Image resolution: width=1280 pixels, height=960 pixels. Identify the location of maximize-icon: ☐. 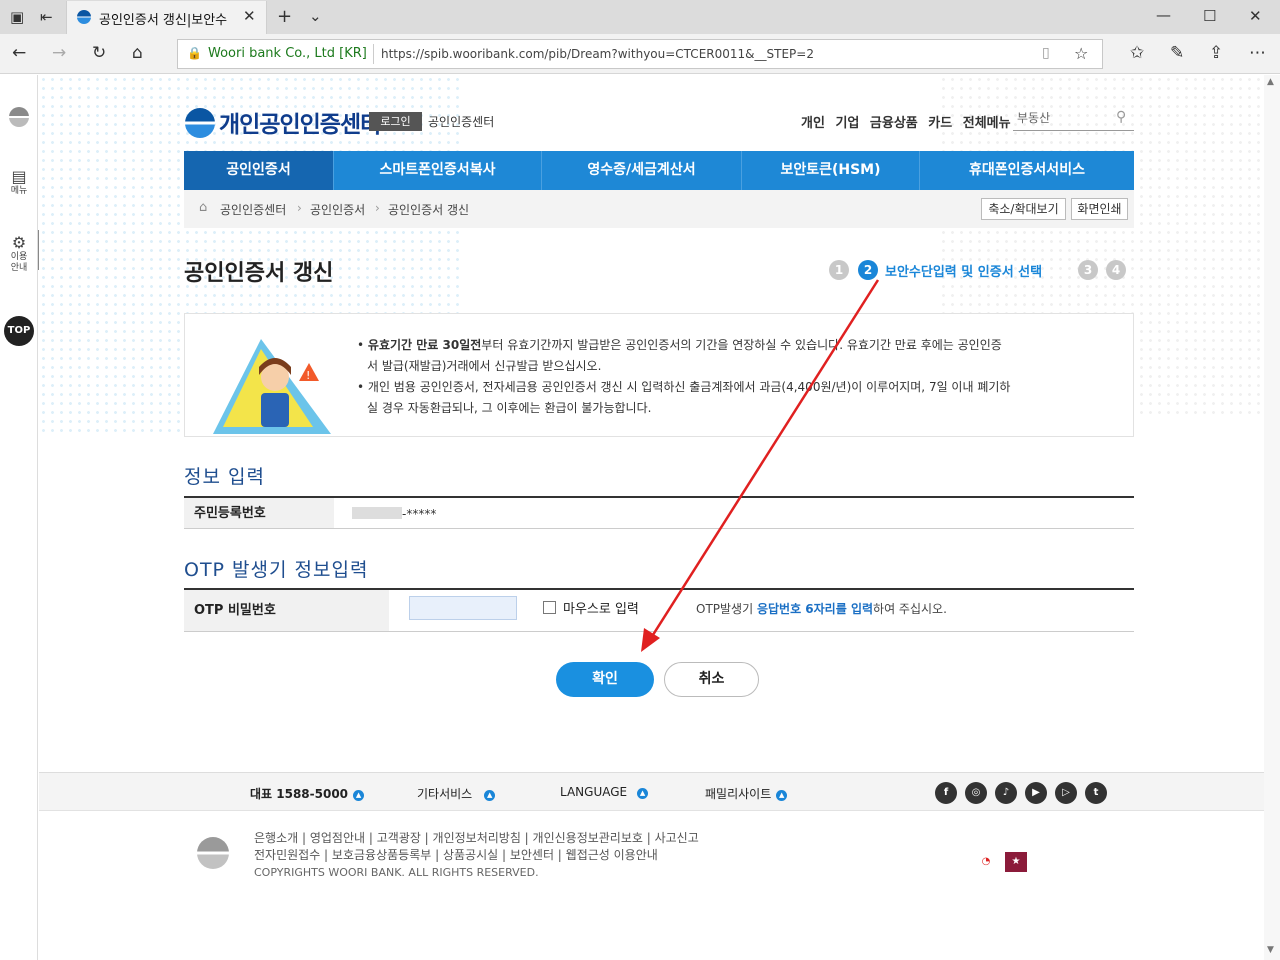
(1209, 16).